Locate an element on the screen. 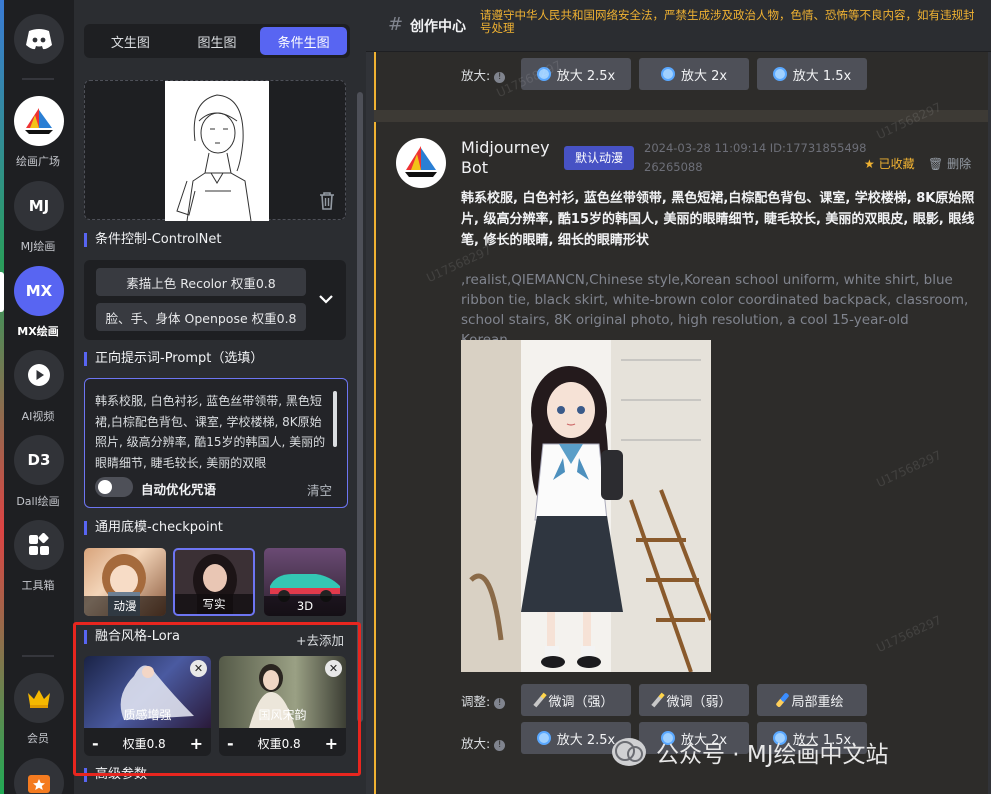 The height and width of the screenshot is (794, 991). nav-mx-button: MX is located at coordinates (39, 291).